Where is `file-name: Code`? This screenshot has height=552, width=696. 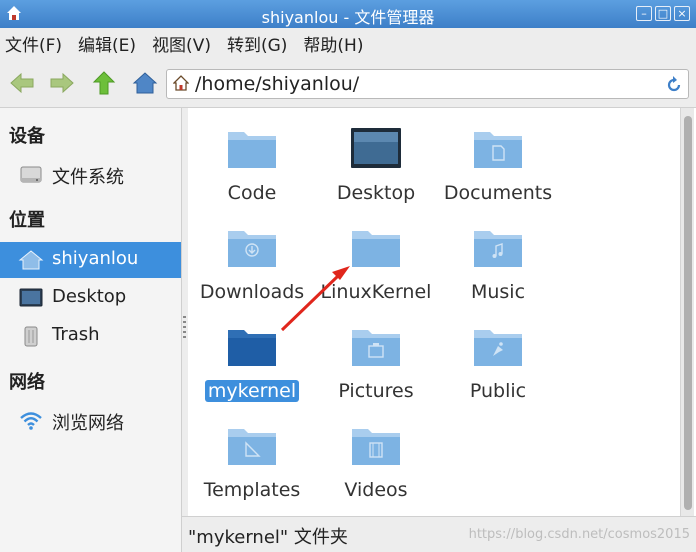 file-name: Code is located at coordinates (252, 193).